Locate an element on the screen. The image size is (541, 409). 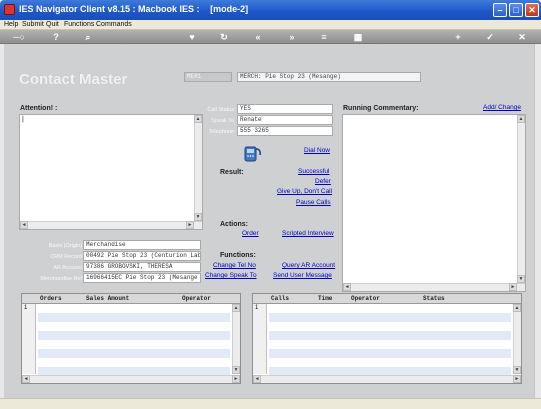
orders-hscroll: ◄ ► is located at coordinates (131, 379).